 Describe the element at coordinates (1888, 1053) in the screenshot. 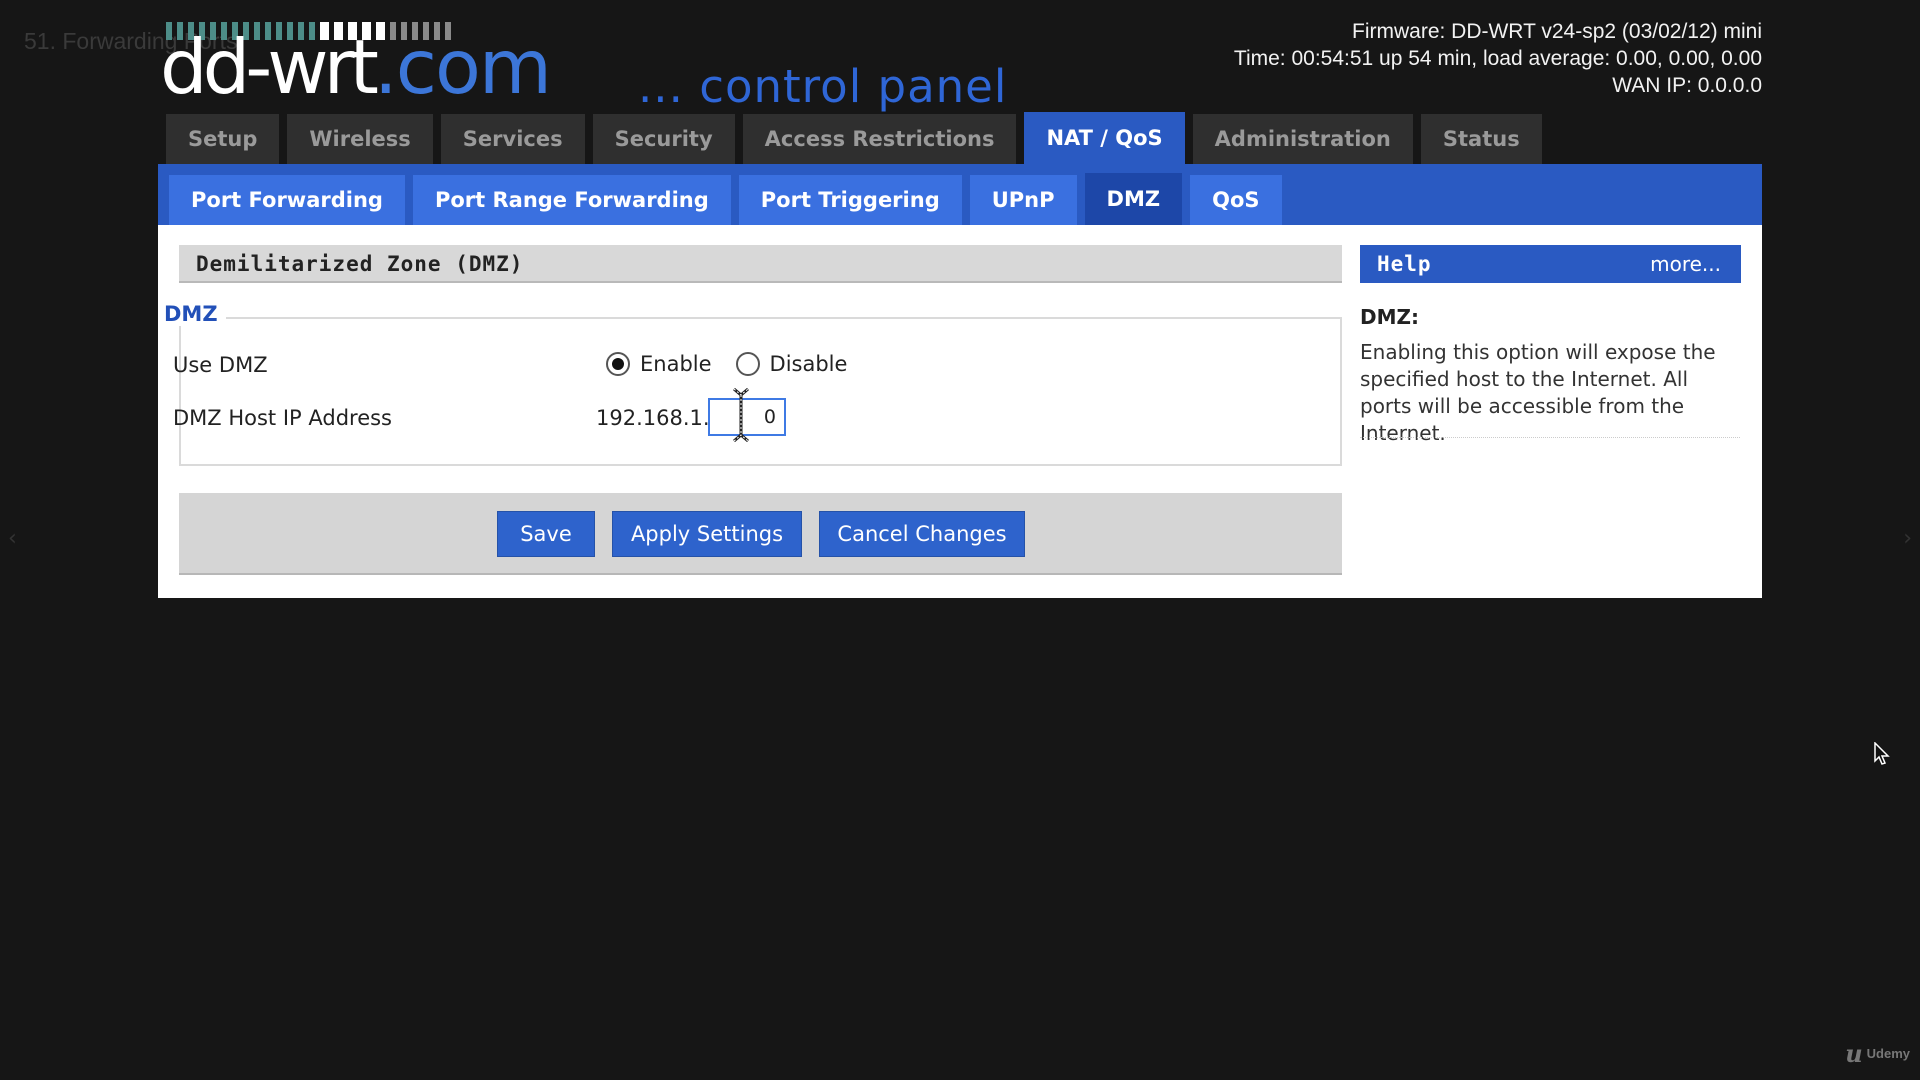

I see `udemy-brand: Udemy` at that location.